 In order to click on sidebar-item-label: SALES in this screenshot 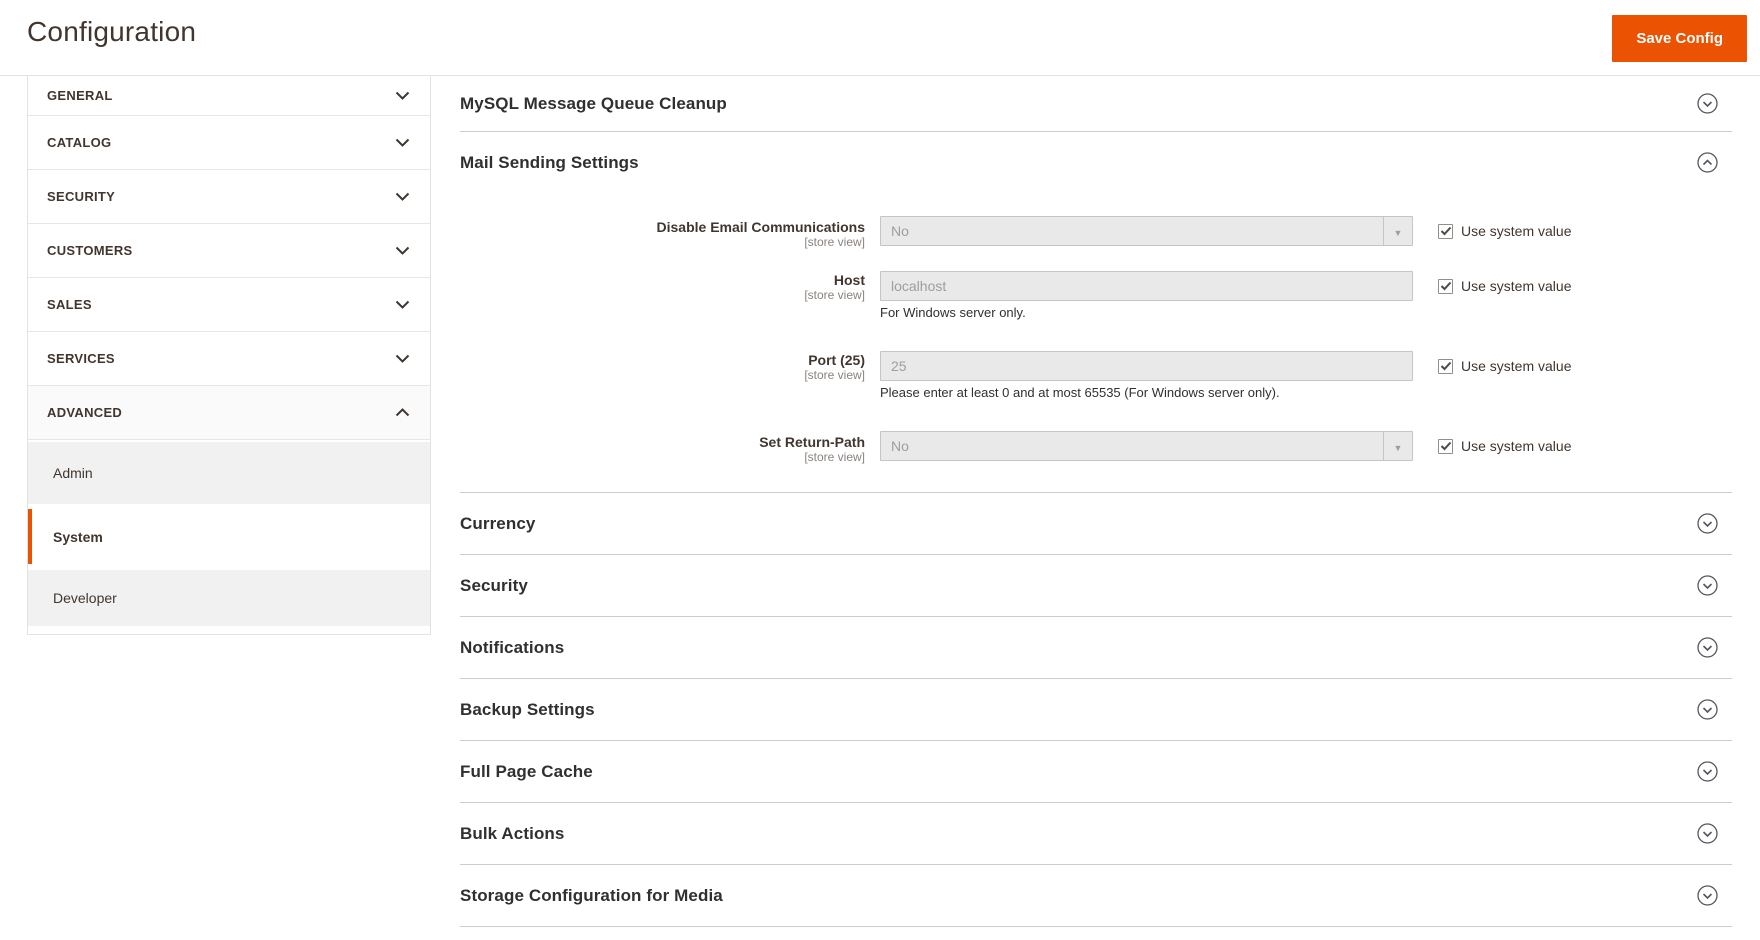, I will do `click(69, 304)`.